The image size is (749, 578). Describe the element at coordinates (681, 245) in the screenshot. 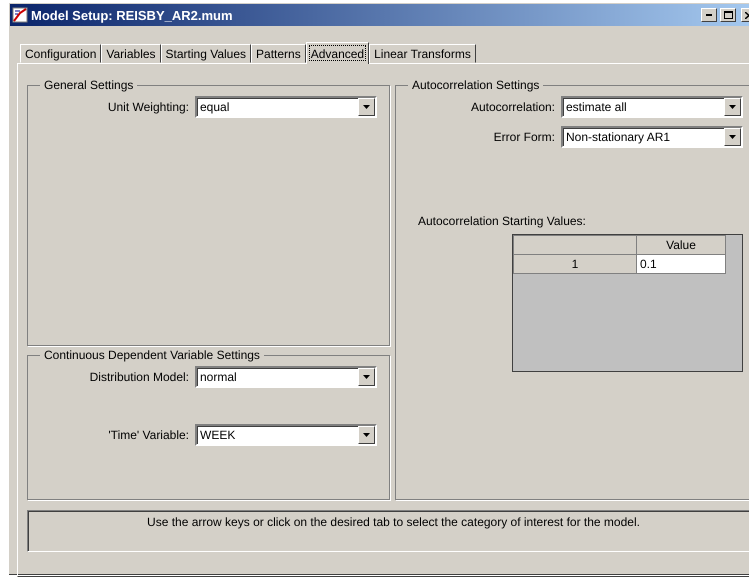

I see `column-header: Value` at that location.